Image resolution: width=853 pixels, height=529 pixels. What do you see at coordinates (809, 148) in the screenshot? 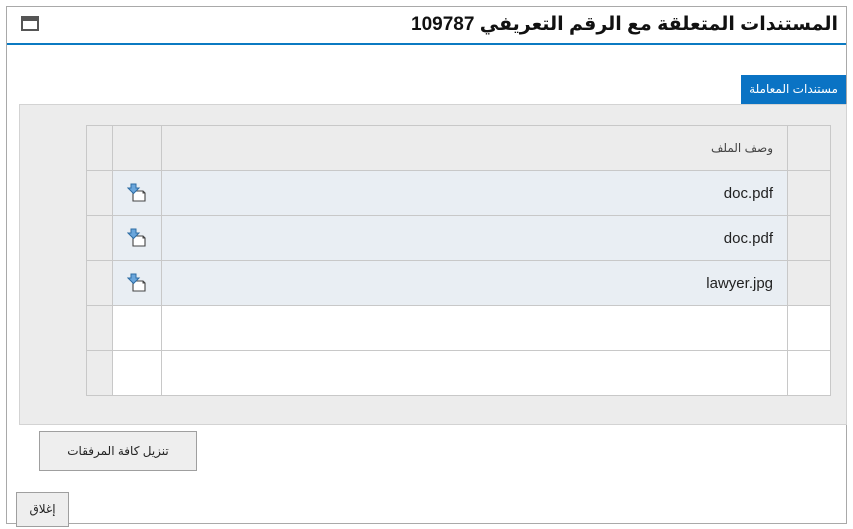
I see `table-select-header` at bounding box center [809, 148].